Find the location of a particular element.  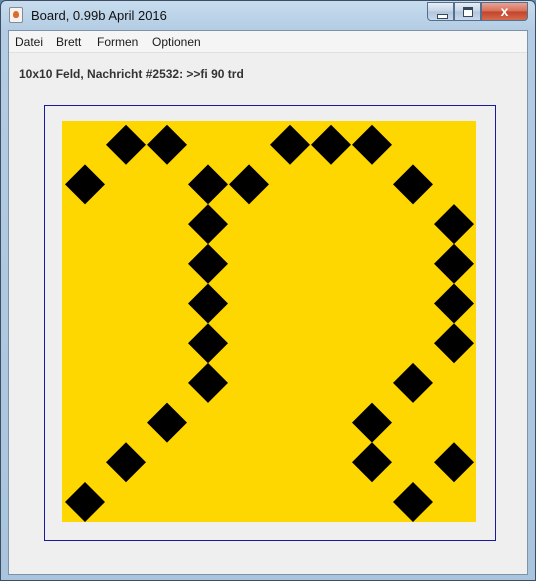

window-title: Board, 0.99b April 2016 is located at coordinates (99, 15).